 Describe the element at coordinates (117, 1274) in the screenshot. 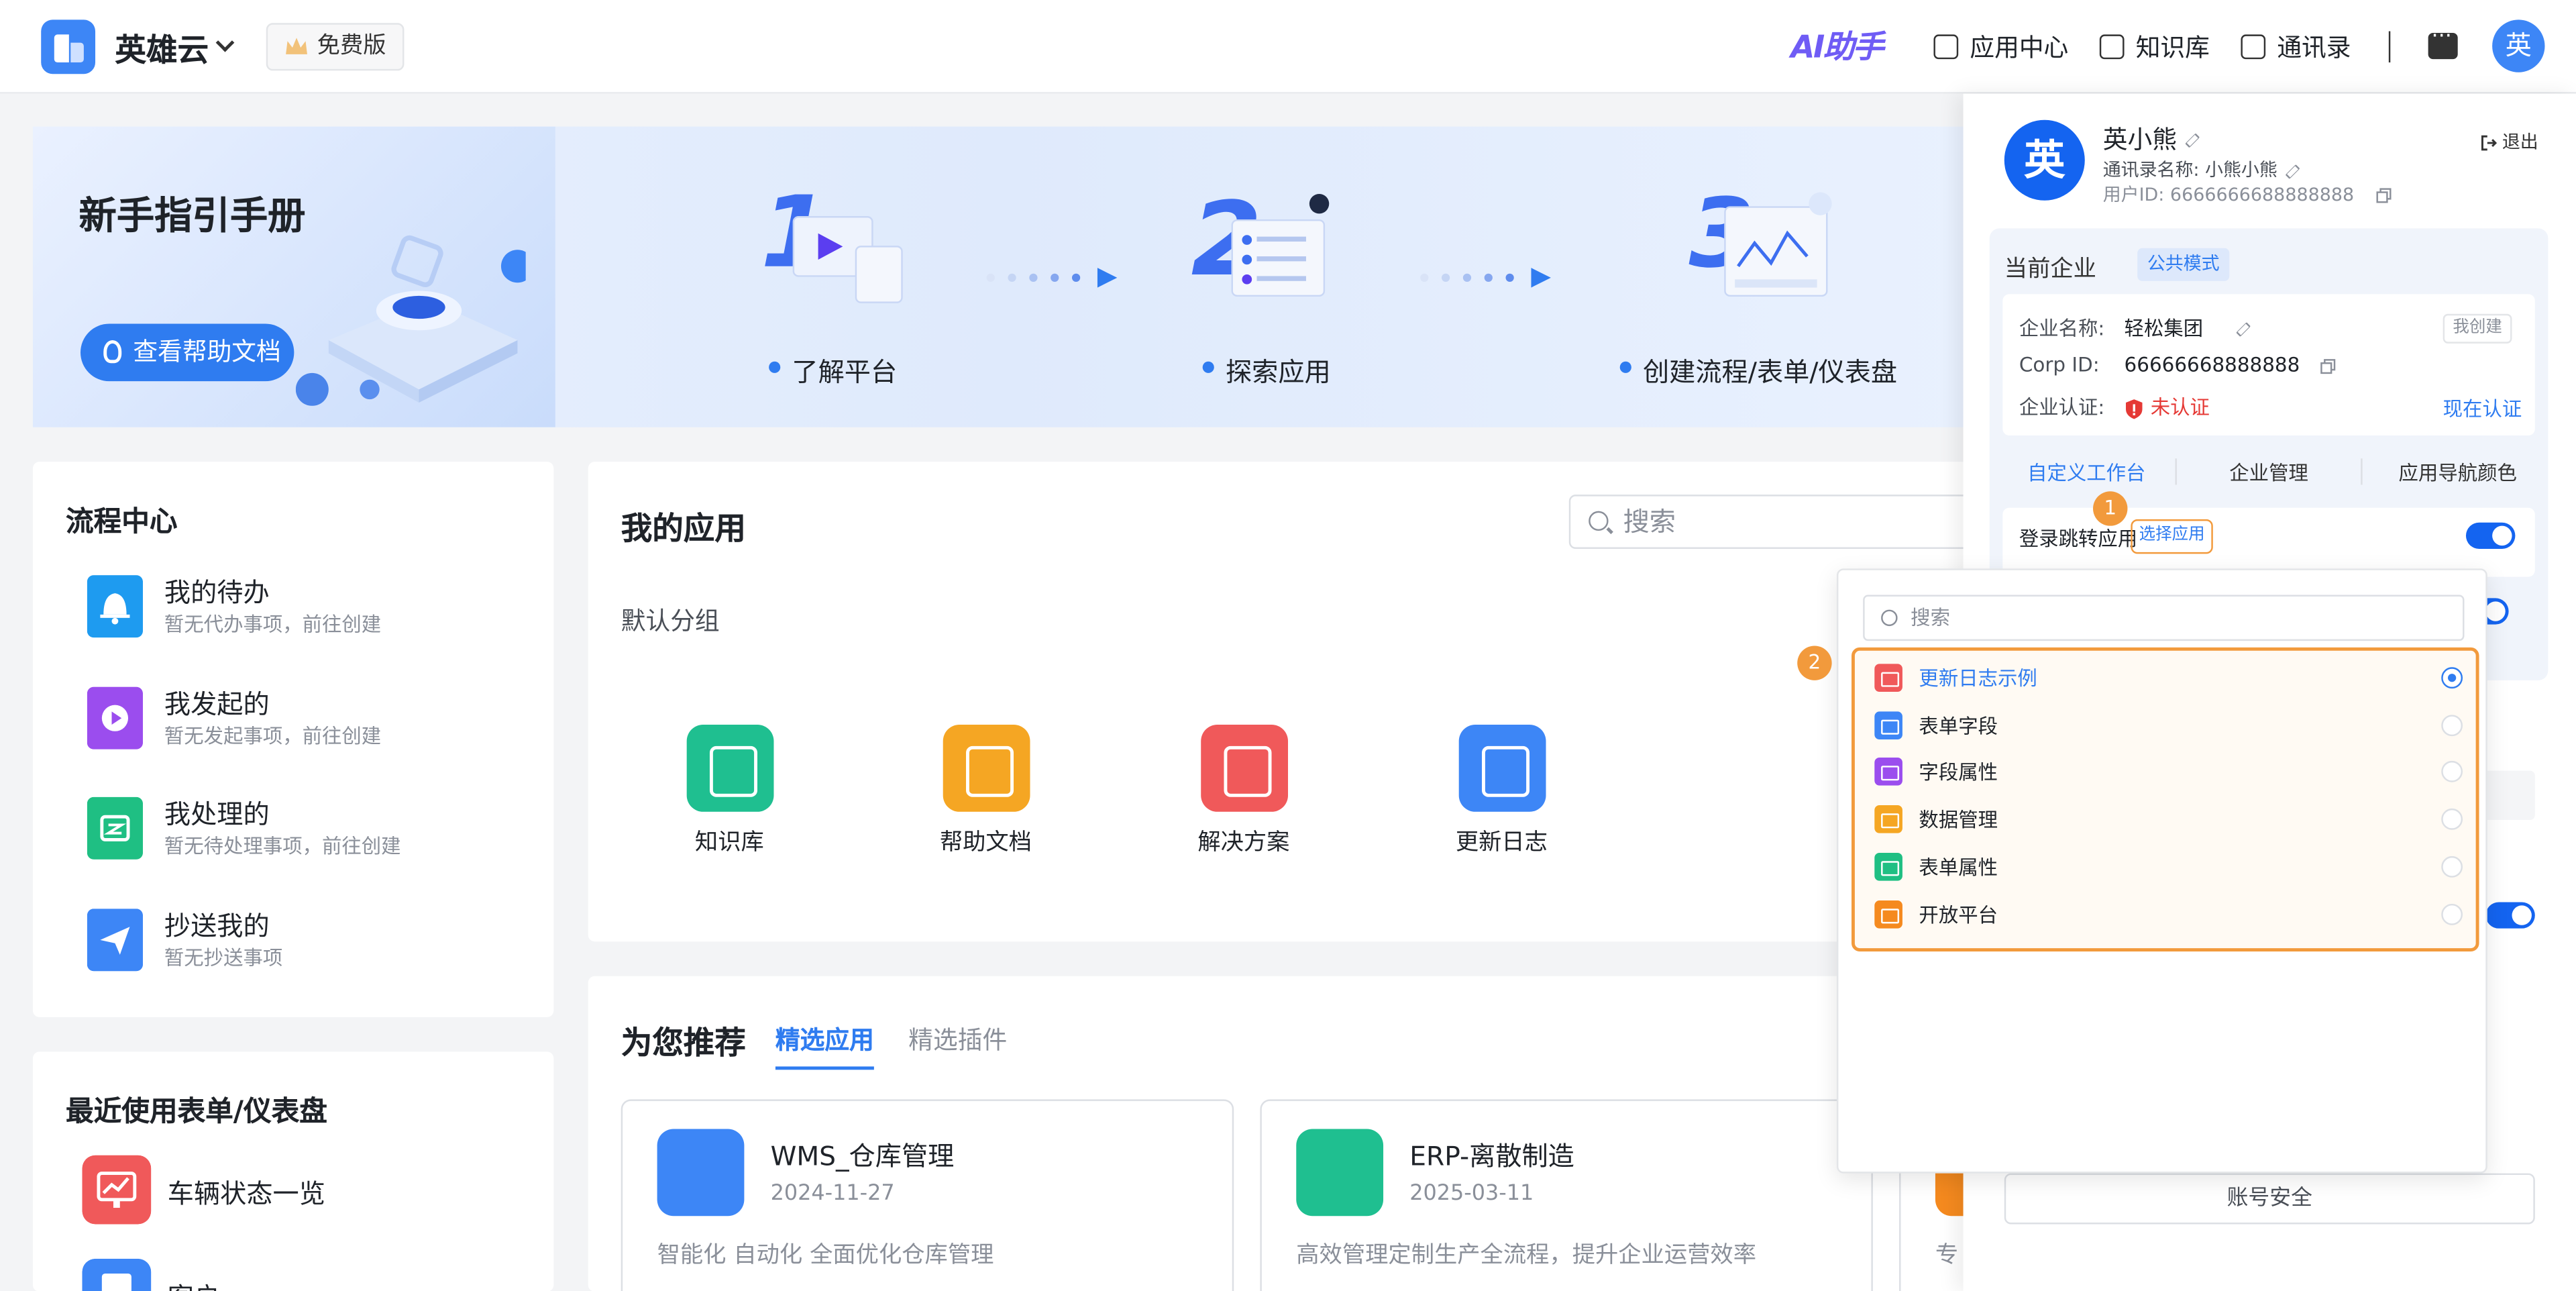

I see `document-icon` at that location.